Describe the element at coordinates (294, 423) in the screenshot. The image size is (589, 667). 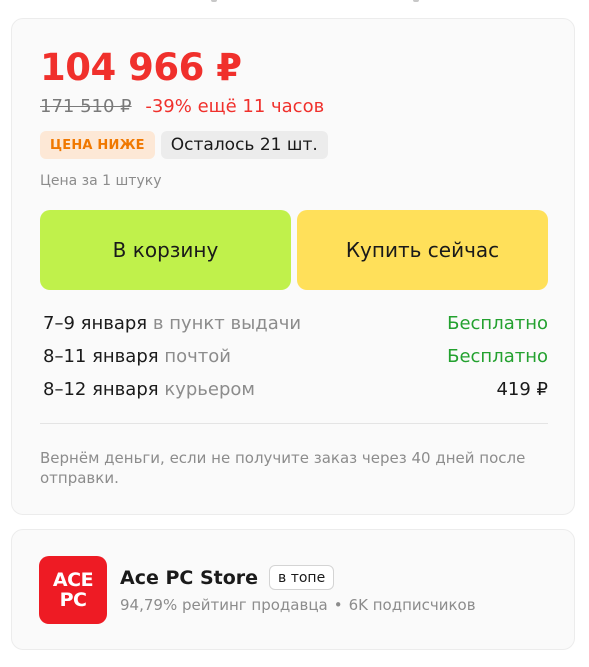
I see `divider` at that location.